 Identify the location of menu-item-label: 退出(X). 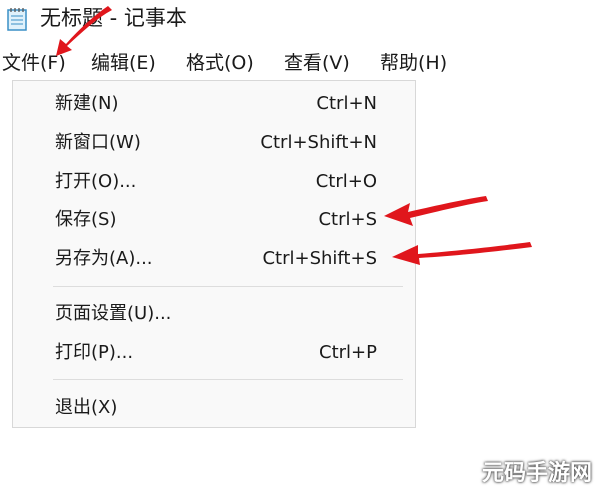
(86, 407).